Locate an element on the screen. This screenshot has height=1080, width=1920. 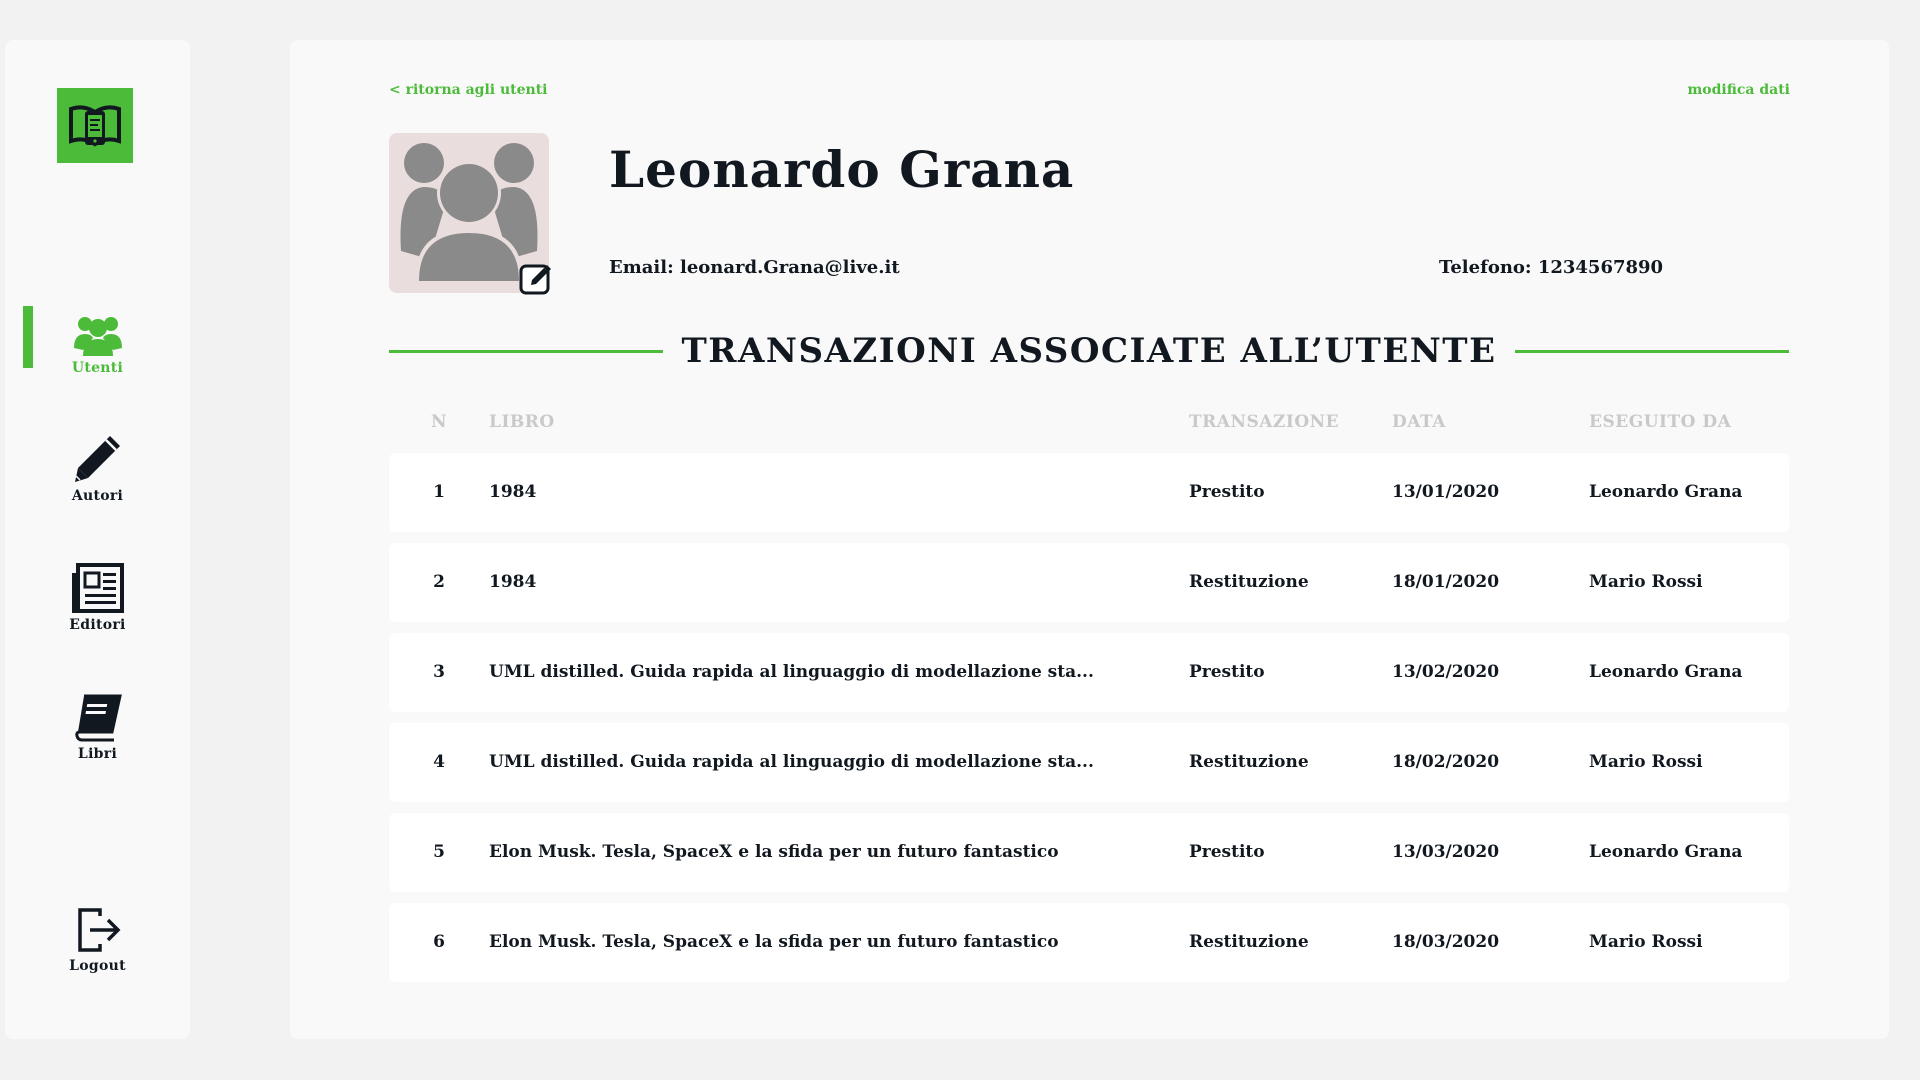
section-header: TRANSAZIONI ASSOCIATE ALL’UTENTE is located at coordinates (1089, 351).